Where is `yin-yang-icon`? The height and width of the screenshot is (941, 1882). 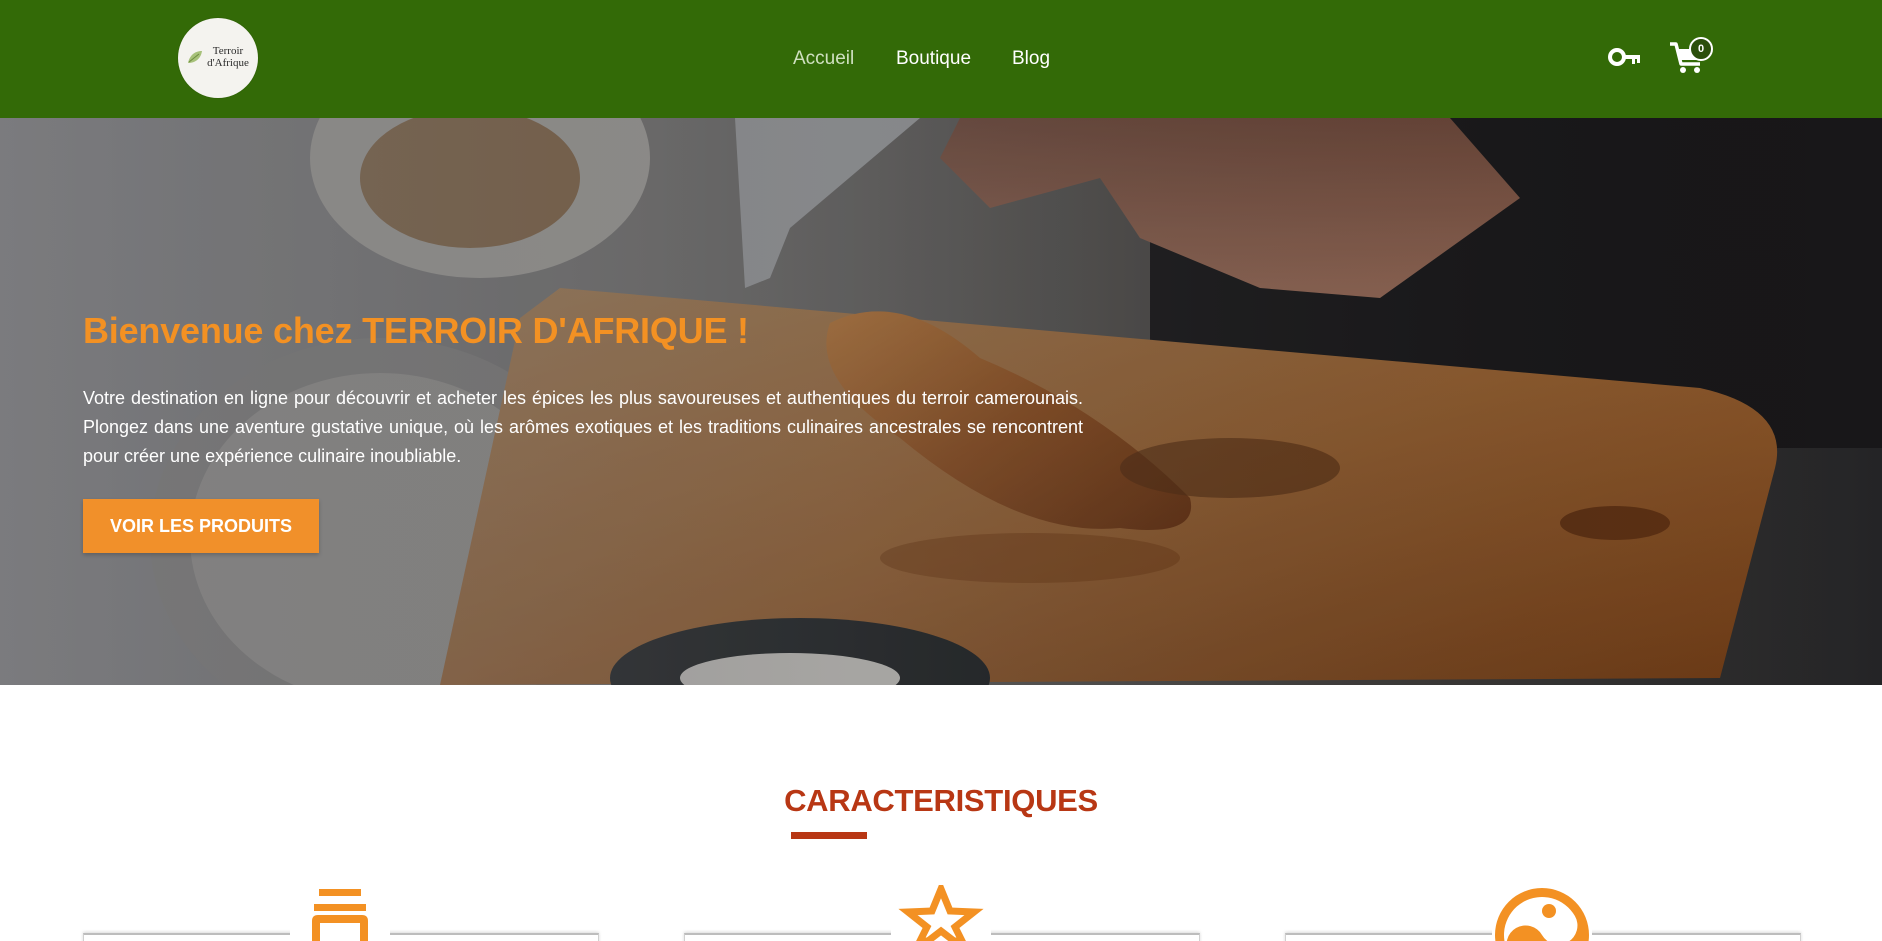
yin-yang-icon is located at coordinates (1542, 913).